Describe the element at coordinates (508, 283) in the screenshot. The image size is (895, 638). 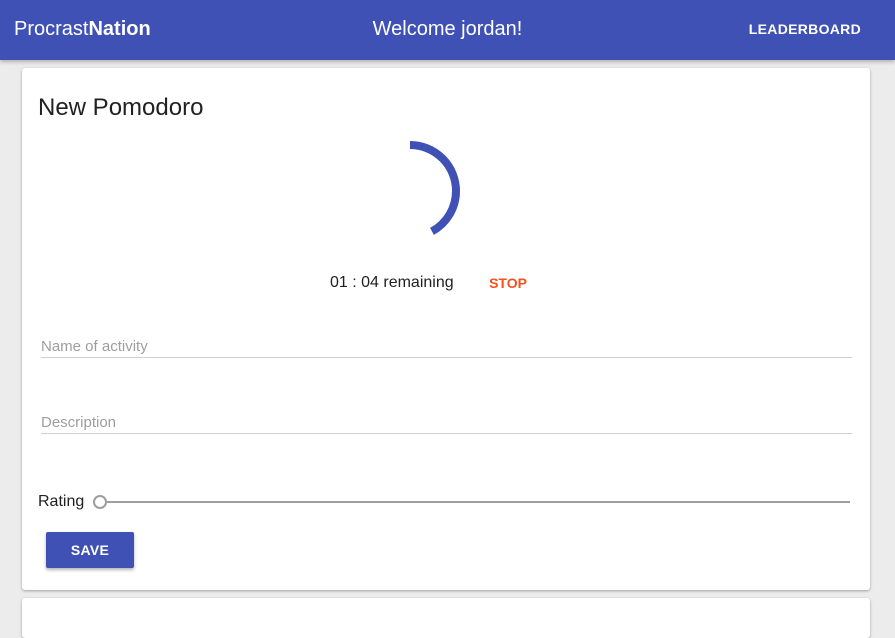
I see `stop-button: STOP` at that location.